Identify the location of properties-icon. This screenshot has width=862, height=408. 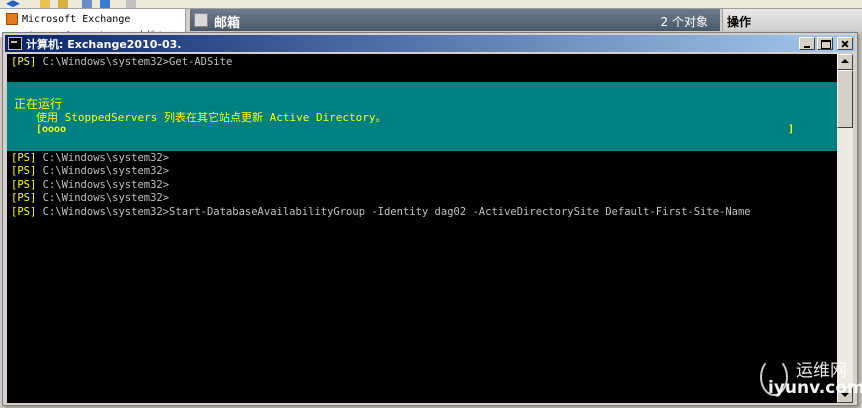
(87, 4).